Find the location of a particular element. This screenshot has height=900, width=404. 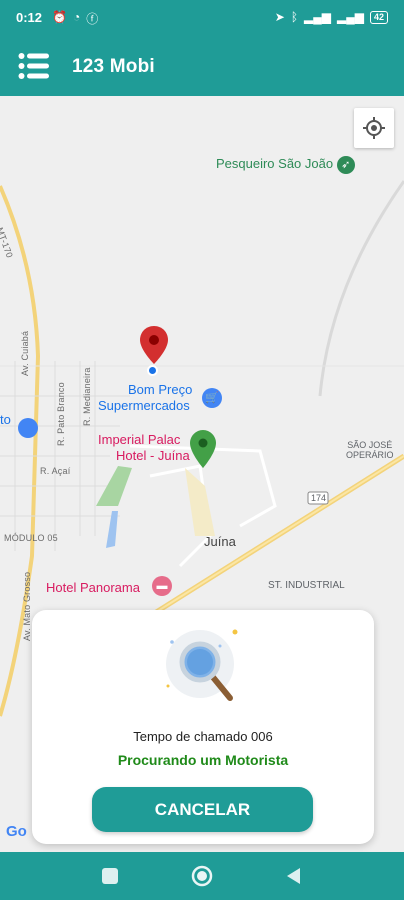

battery-indicator: 42 is located at coordinates (378, 17).